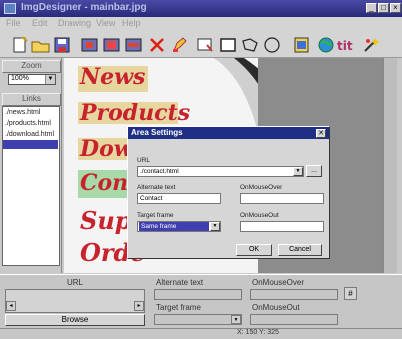  Describe the element at coordinates (31, 99) in the screenshot. I see `links-header: Links` at that location.